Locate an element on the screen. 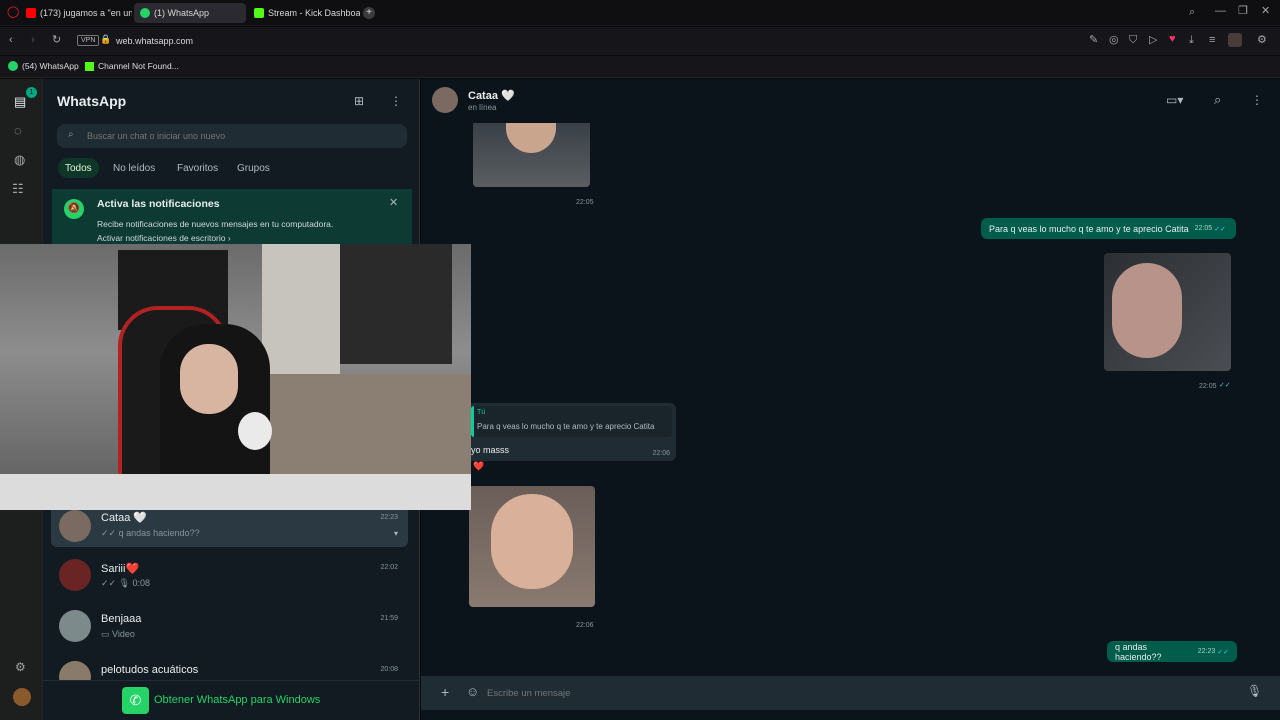 The height and width of the screenshot is (720, 1280). filter-chip-todos: Todos is located at coordinates (78, 168).